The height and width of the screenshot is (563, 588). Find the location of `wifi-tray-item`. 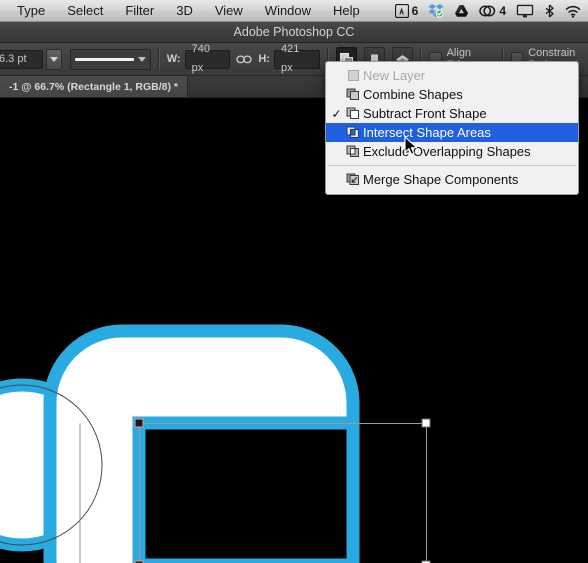

wifi-tray-item is located at coordinates (573, 11).